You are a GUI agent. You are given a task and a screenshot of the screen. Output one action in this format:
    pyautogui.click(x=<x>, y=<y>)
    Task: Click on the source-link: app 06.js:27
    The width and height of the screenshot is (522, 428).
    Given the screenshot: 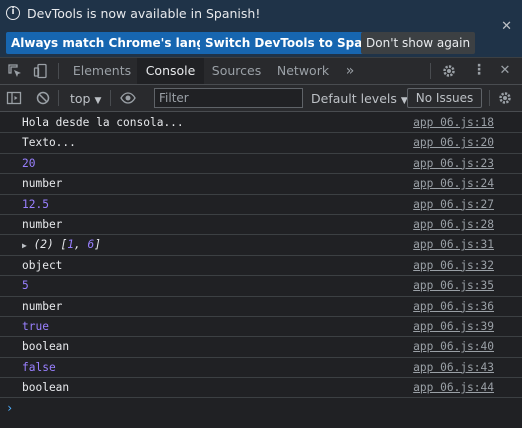 What is the action you would take?
    pyautogui.click(x=453, y=204)
    